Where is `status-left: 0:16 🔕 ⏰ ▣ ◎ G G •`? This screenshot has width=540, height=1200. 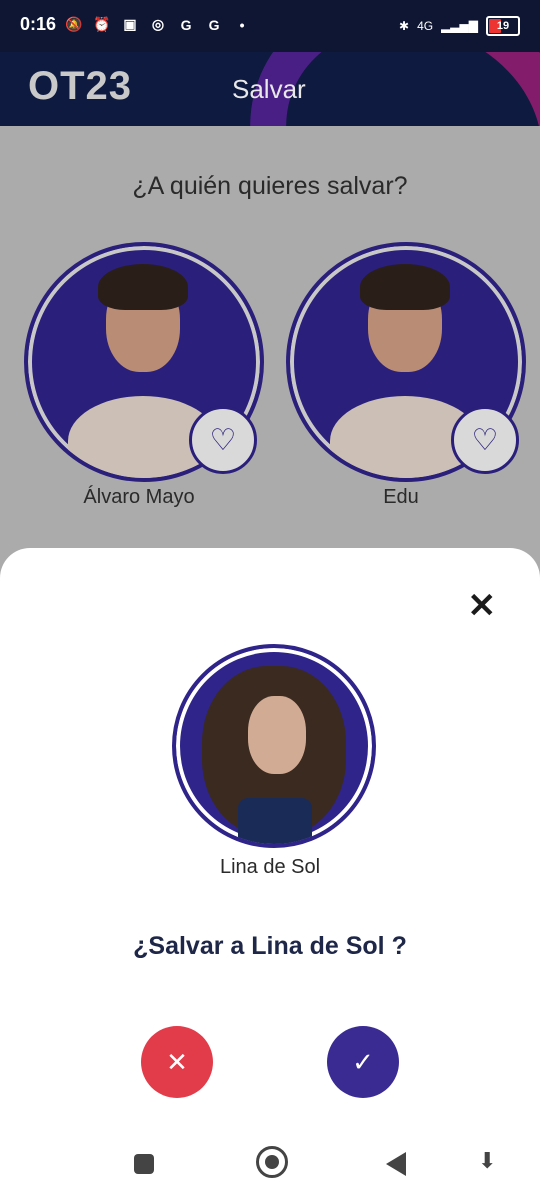
status-left: 0:16 🔕 ⏰ ▣ ◎ G G • is located at coordinates (136, 24).